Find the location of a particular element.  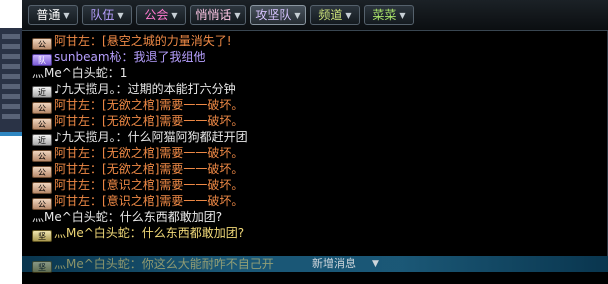

message-text: ：你这么大能耐咋不自己开 is located at coordinates (201, 264).